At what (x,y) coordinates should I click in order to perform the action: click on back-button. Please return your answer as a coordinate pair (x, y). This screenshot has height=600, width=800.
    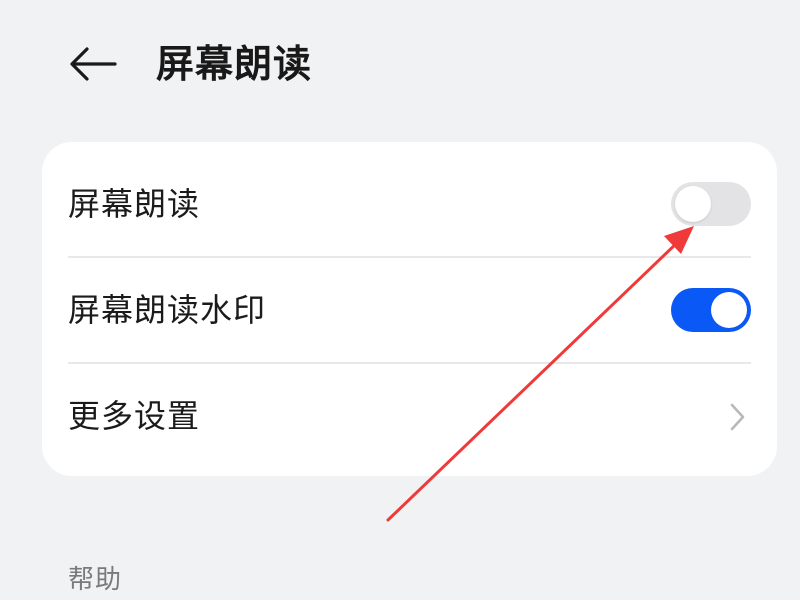
    Looking at the image, I should click on (92, 64).